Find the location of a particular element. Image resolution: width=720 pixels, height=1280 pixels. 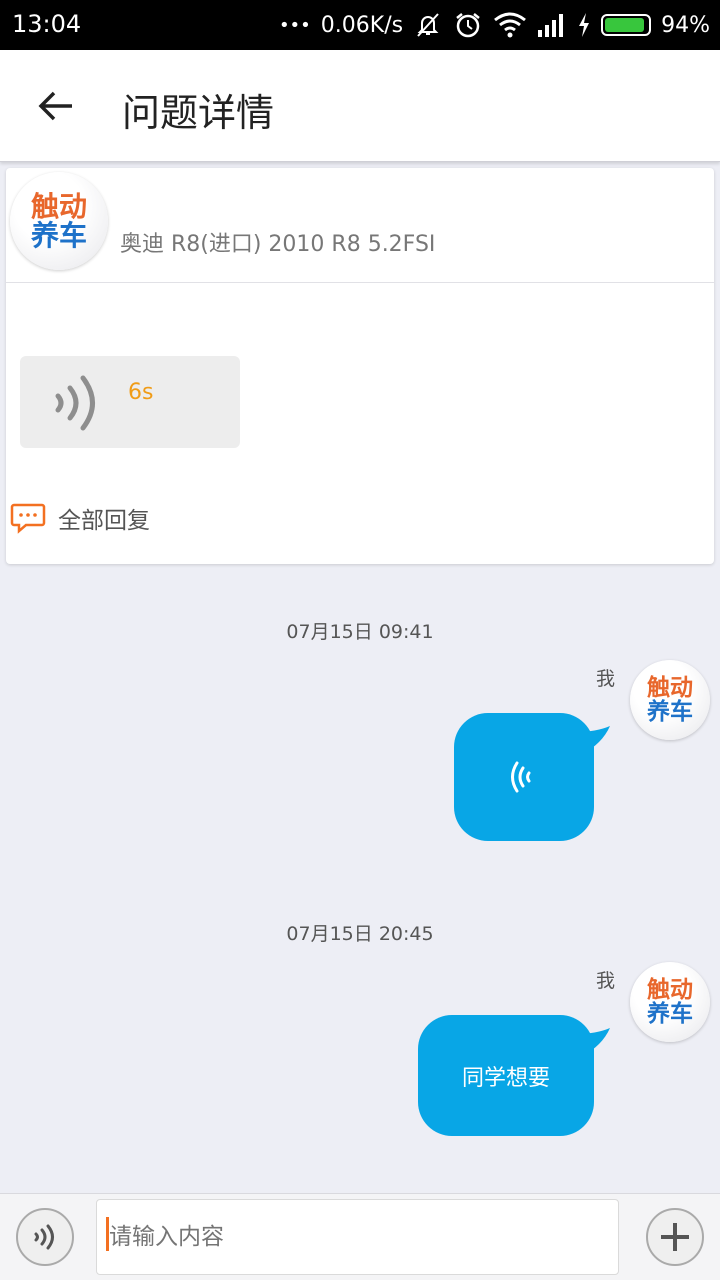

back-arrow-icon is located at coordinates (55, 106).